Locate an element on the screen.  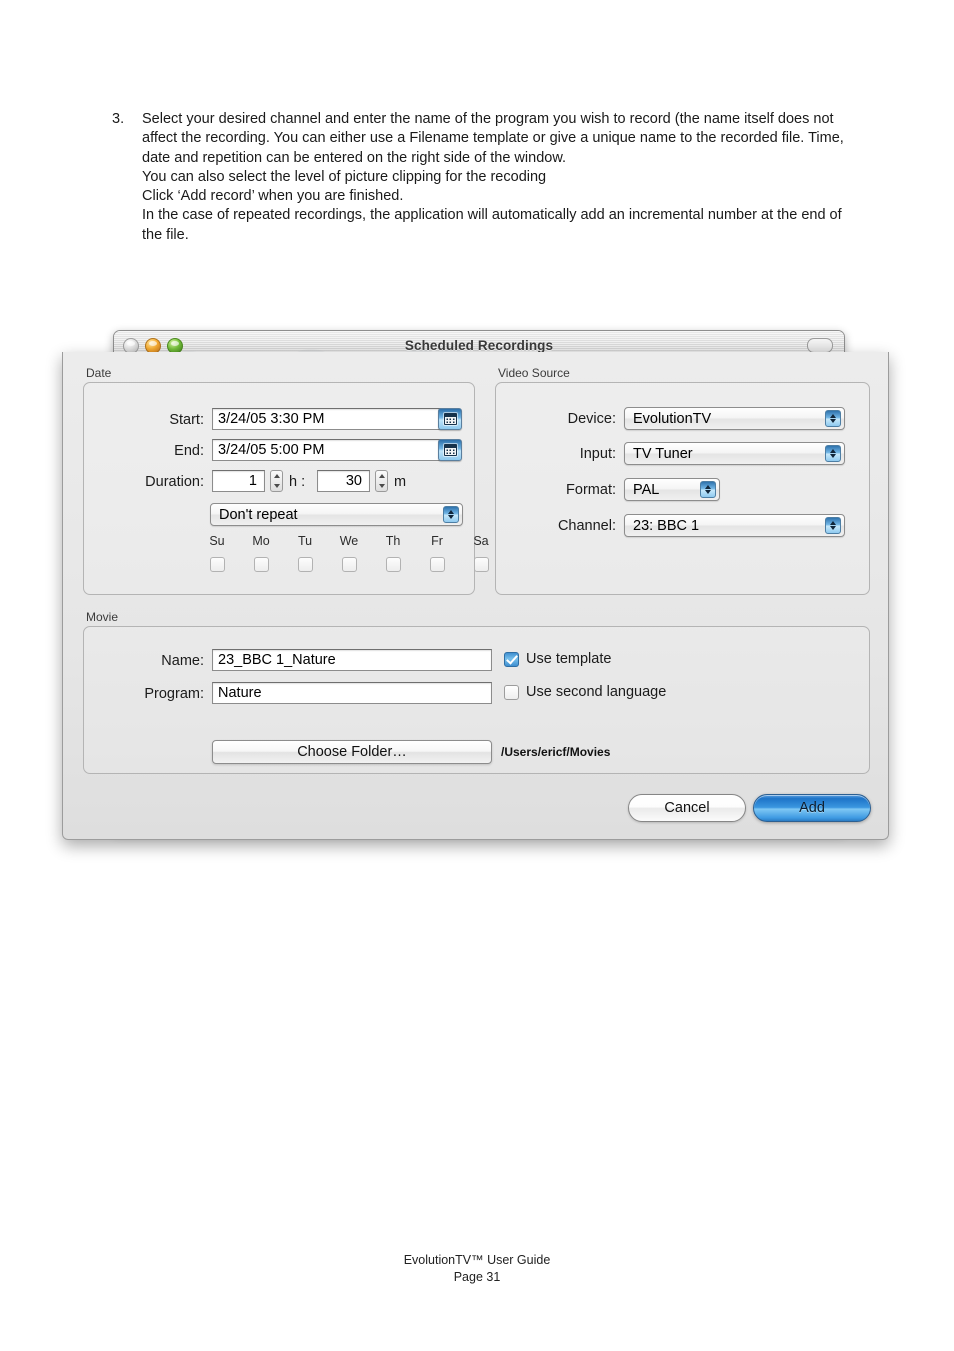
program-field: Nature is located at coordinates (352, 693).